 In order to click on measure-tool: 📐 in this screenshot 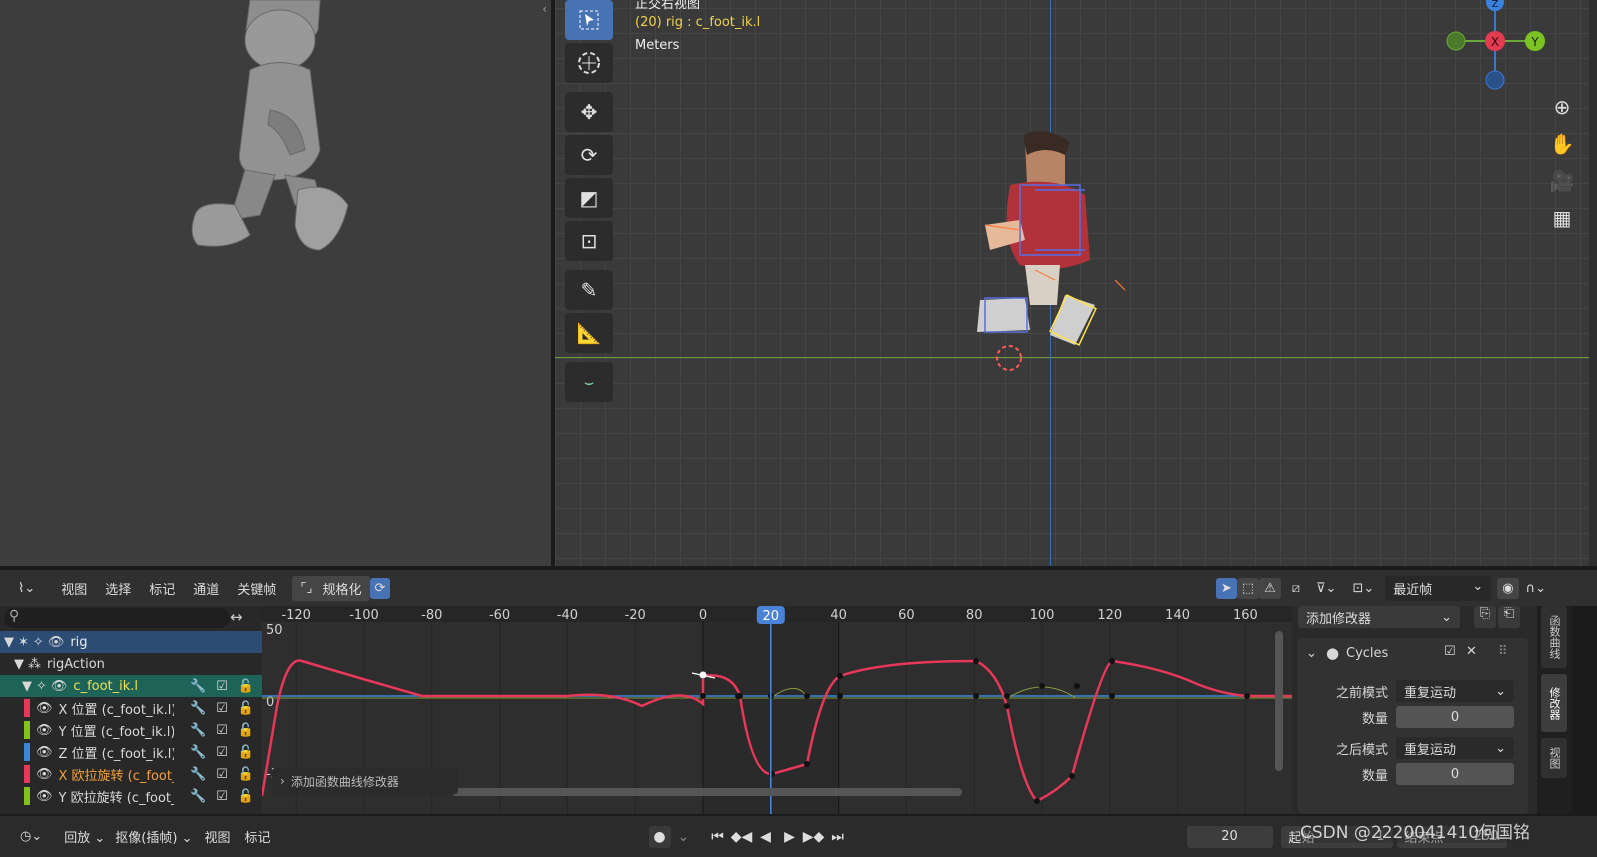, I will do `click(589, 333)`.